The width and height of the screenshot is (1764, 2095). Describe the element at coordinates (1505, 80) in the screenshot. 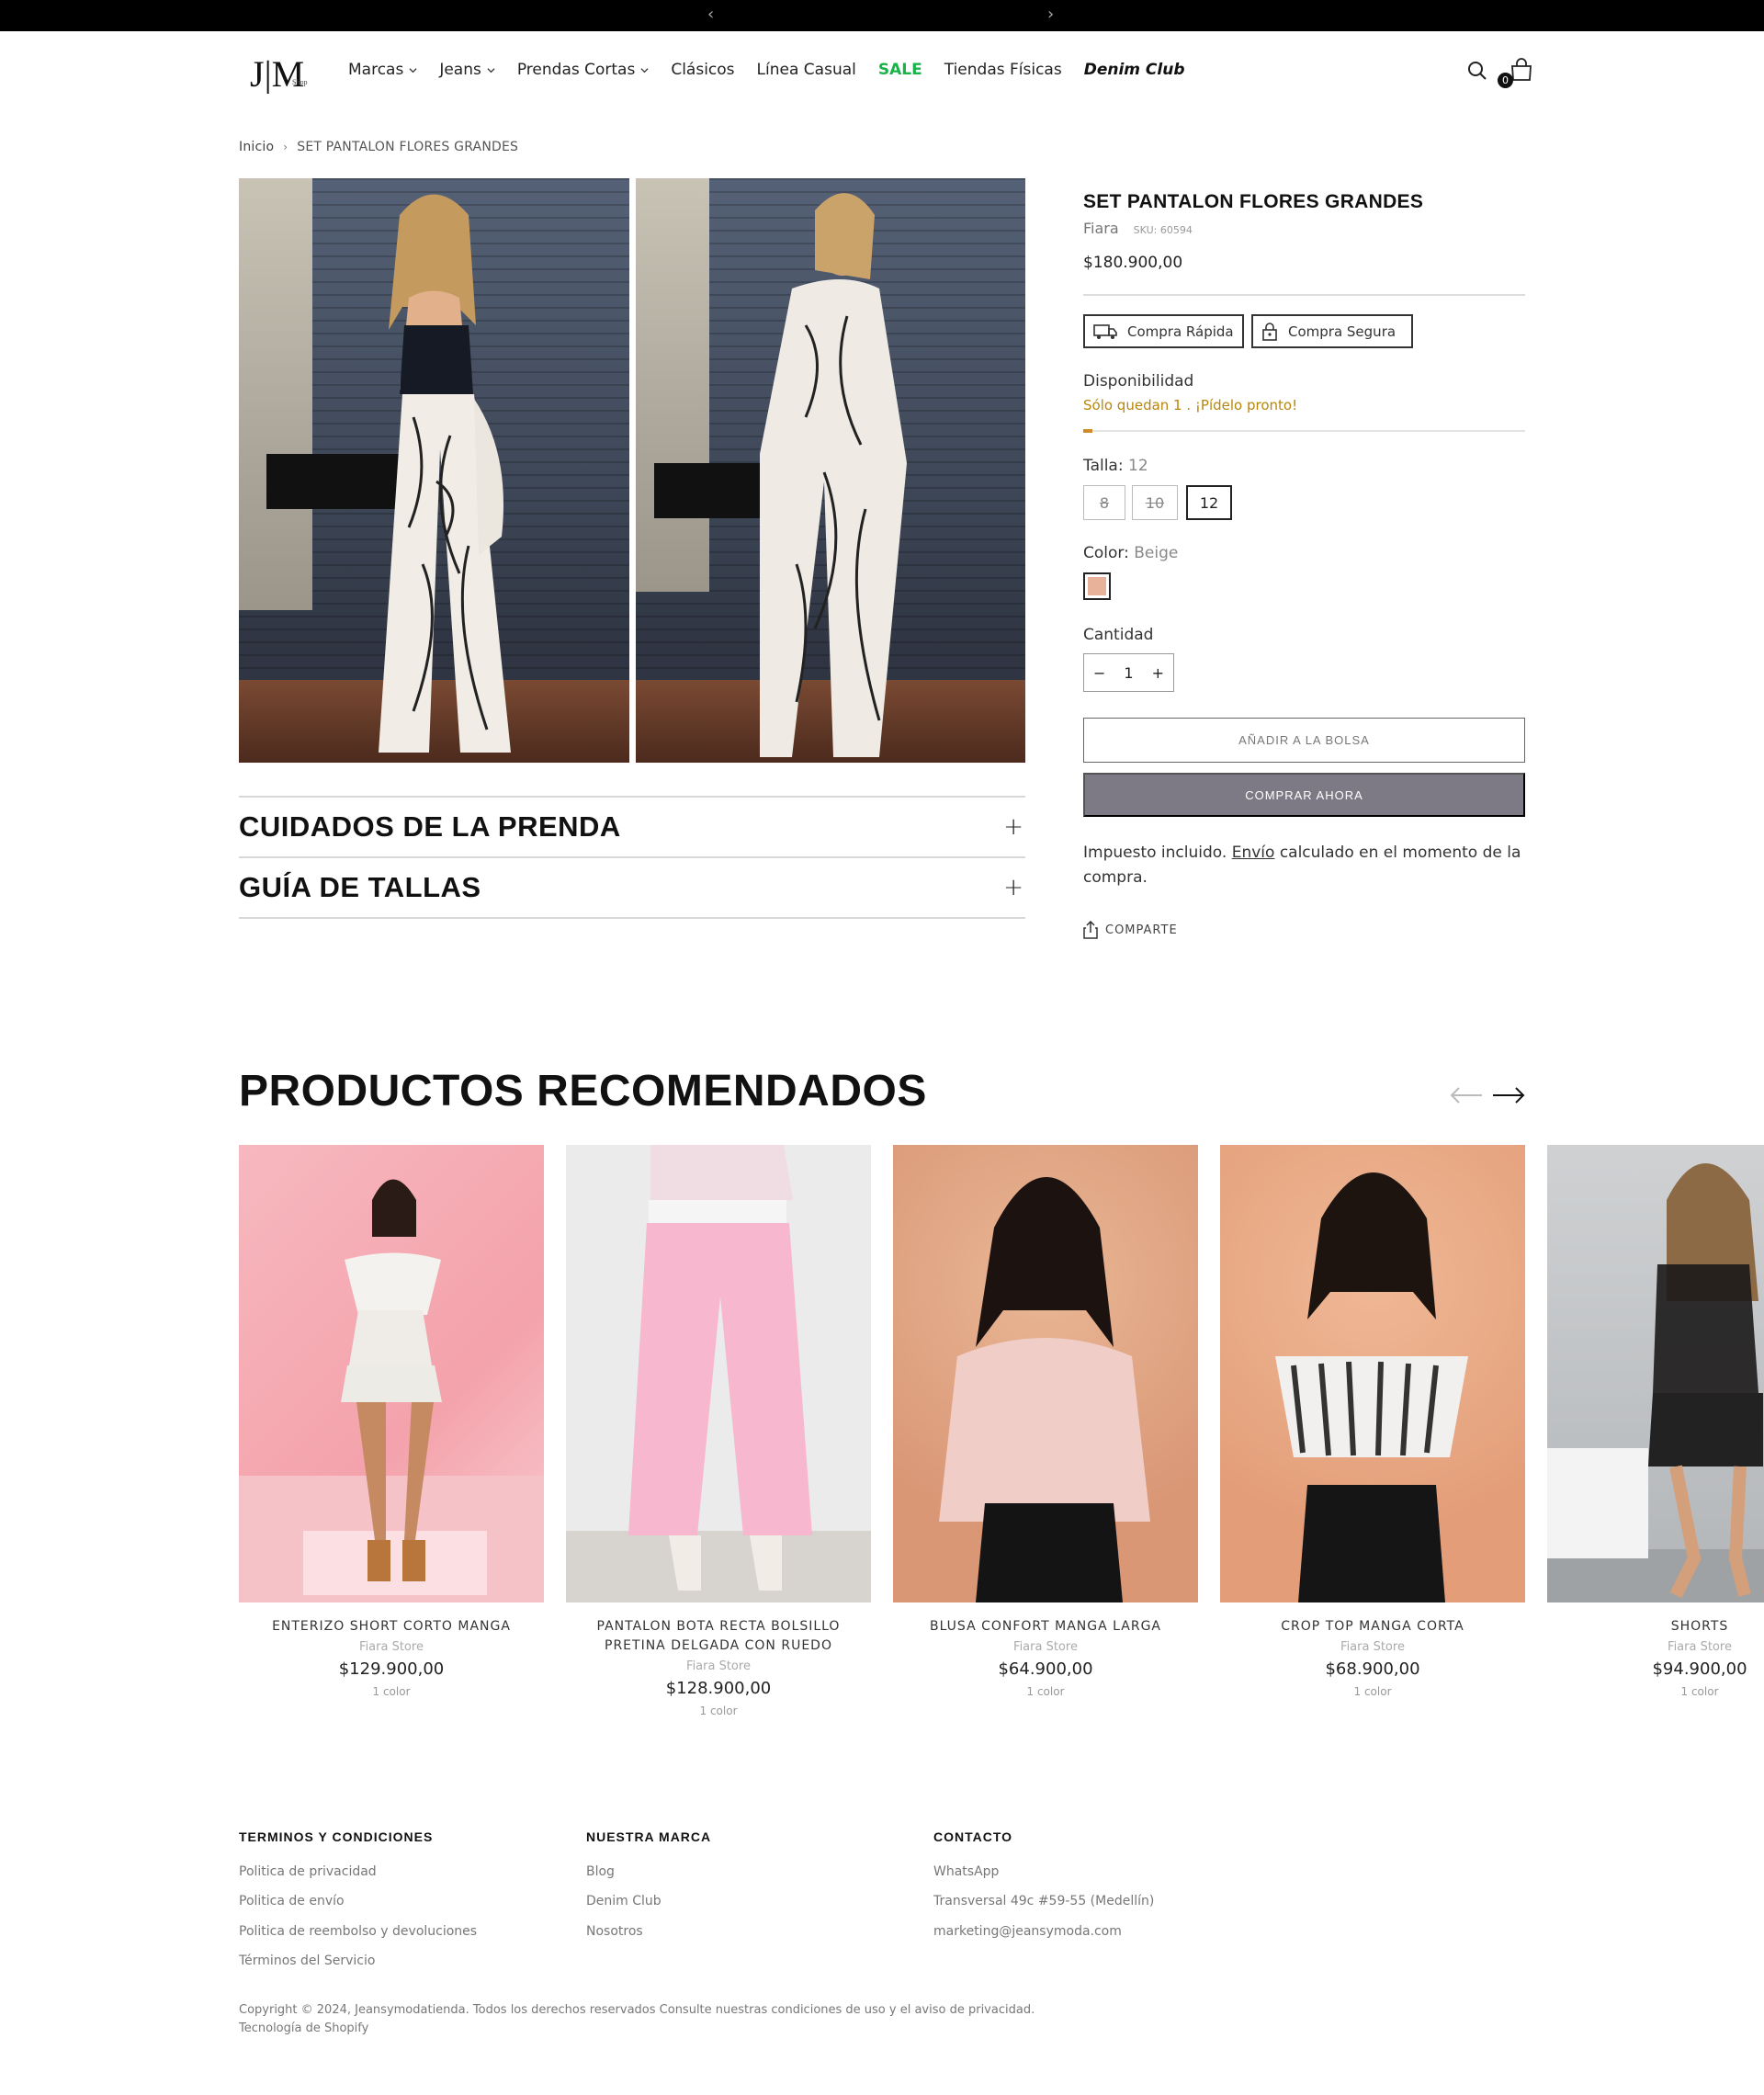

I see `cart-count-badge: 0` at that location.